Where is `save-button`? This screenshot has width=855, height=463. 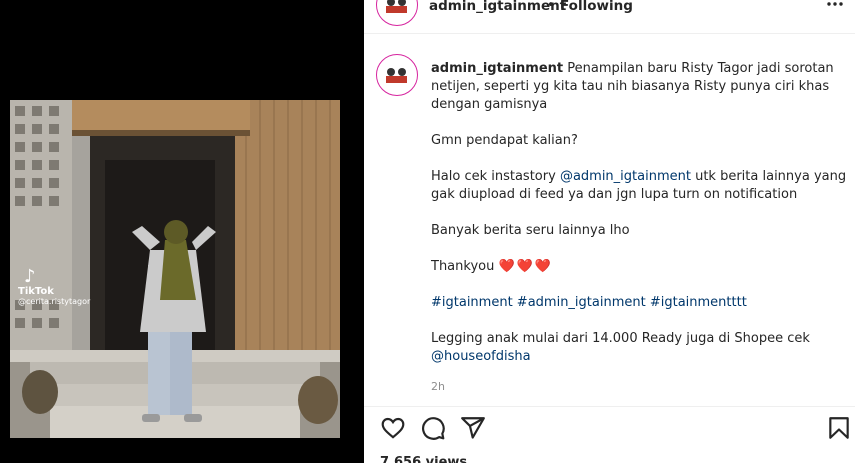 save-button is located at coordinates (839, 428).